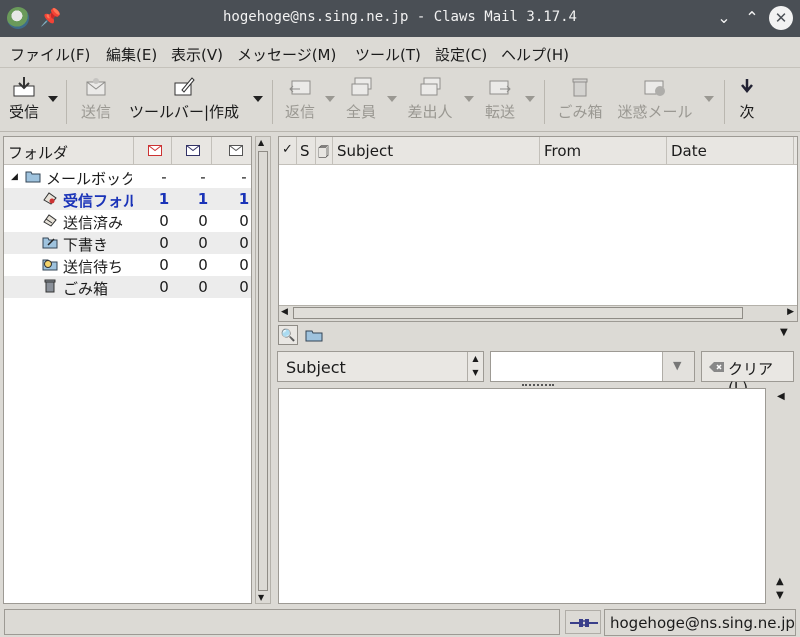  What do you see at coordinates (306, 151) in the screenshot?
I see `status-column-header: S` at bounding box center [306, 151].